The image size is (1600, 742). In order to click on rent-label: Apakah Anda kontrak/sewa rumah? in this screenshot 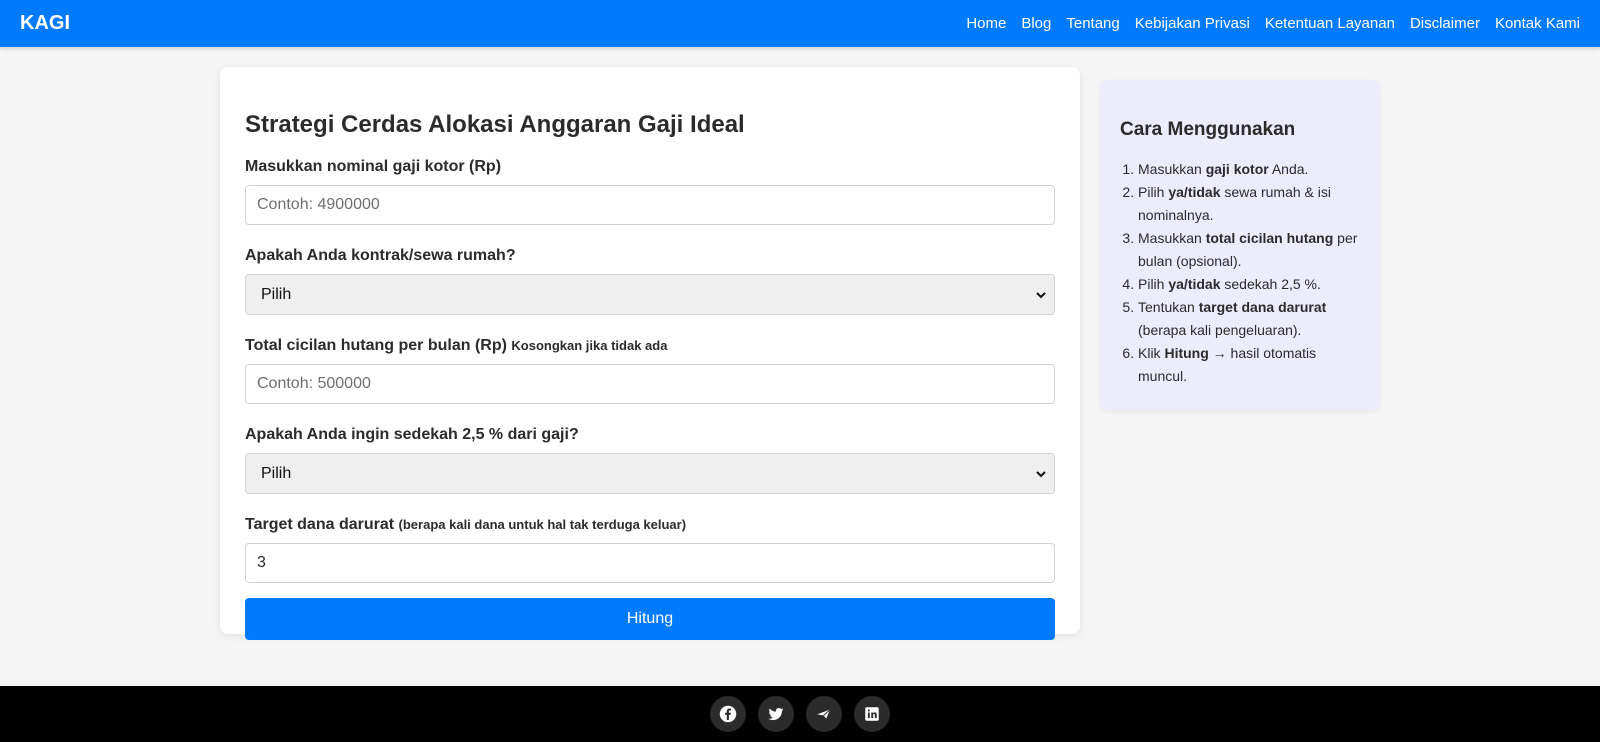, I will do `click(380, 255)`.